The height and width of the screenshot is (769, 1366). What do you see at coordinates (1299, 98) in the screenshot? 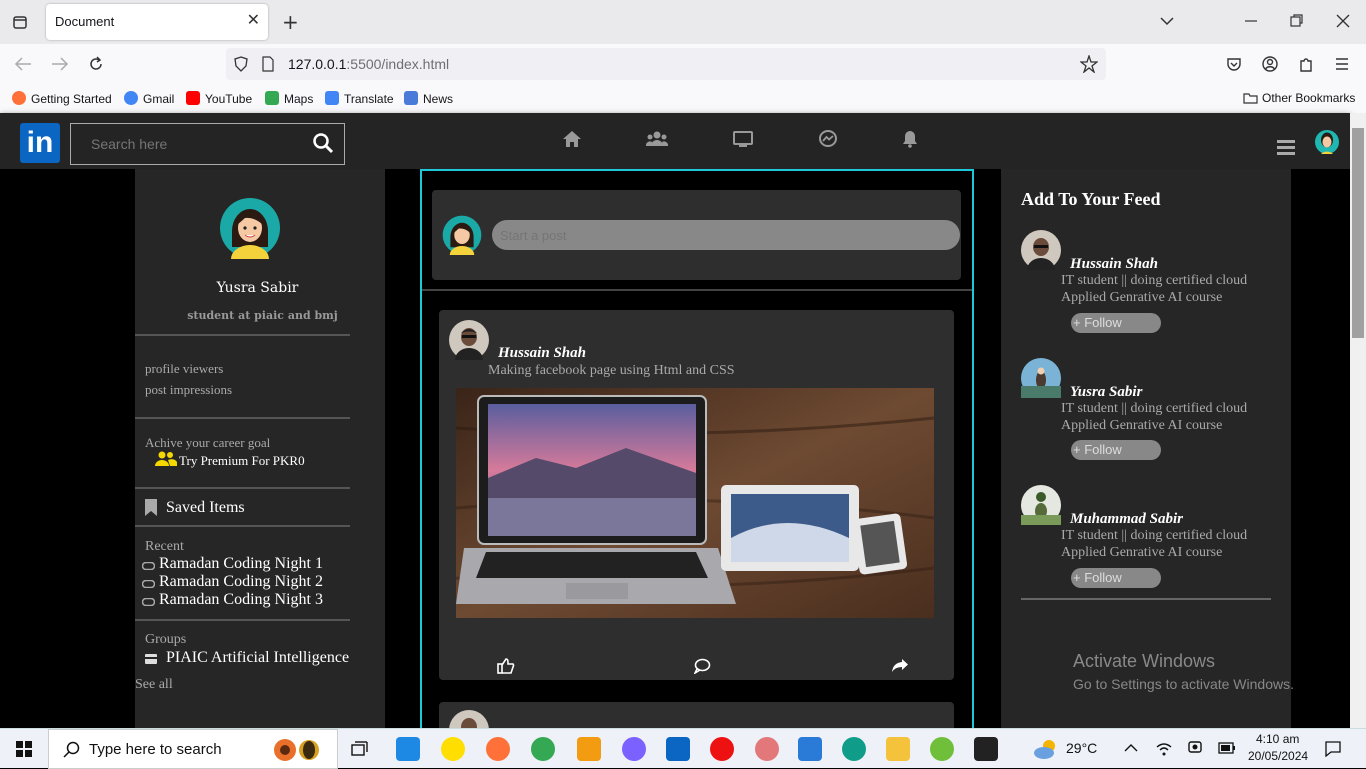
I see `other-bookmarks: Other Bookmarks` at bounding box center [1299, 98].